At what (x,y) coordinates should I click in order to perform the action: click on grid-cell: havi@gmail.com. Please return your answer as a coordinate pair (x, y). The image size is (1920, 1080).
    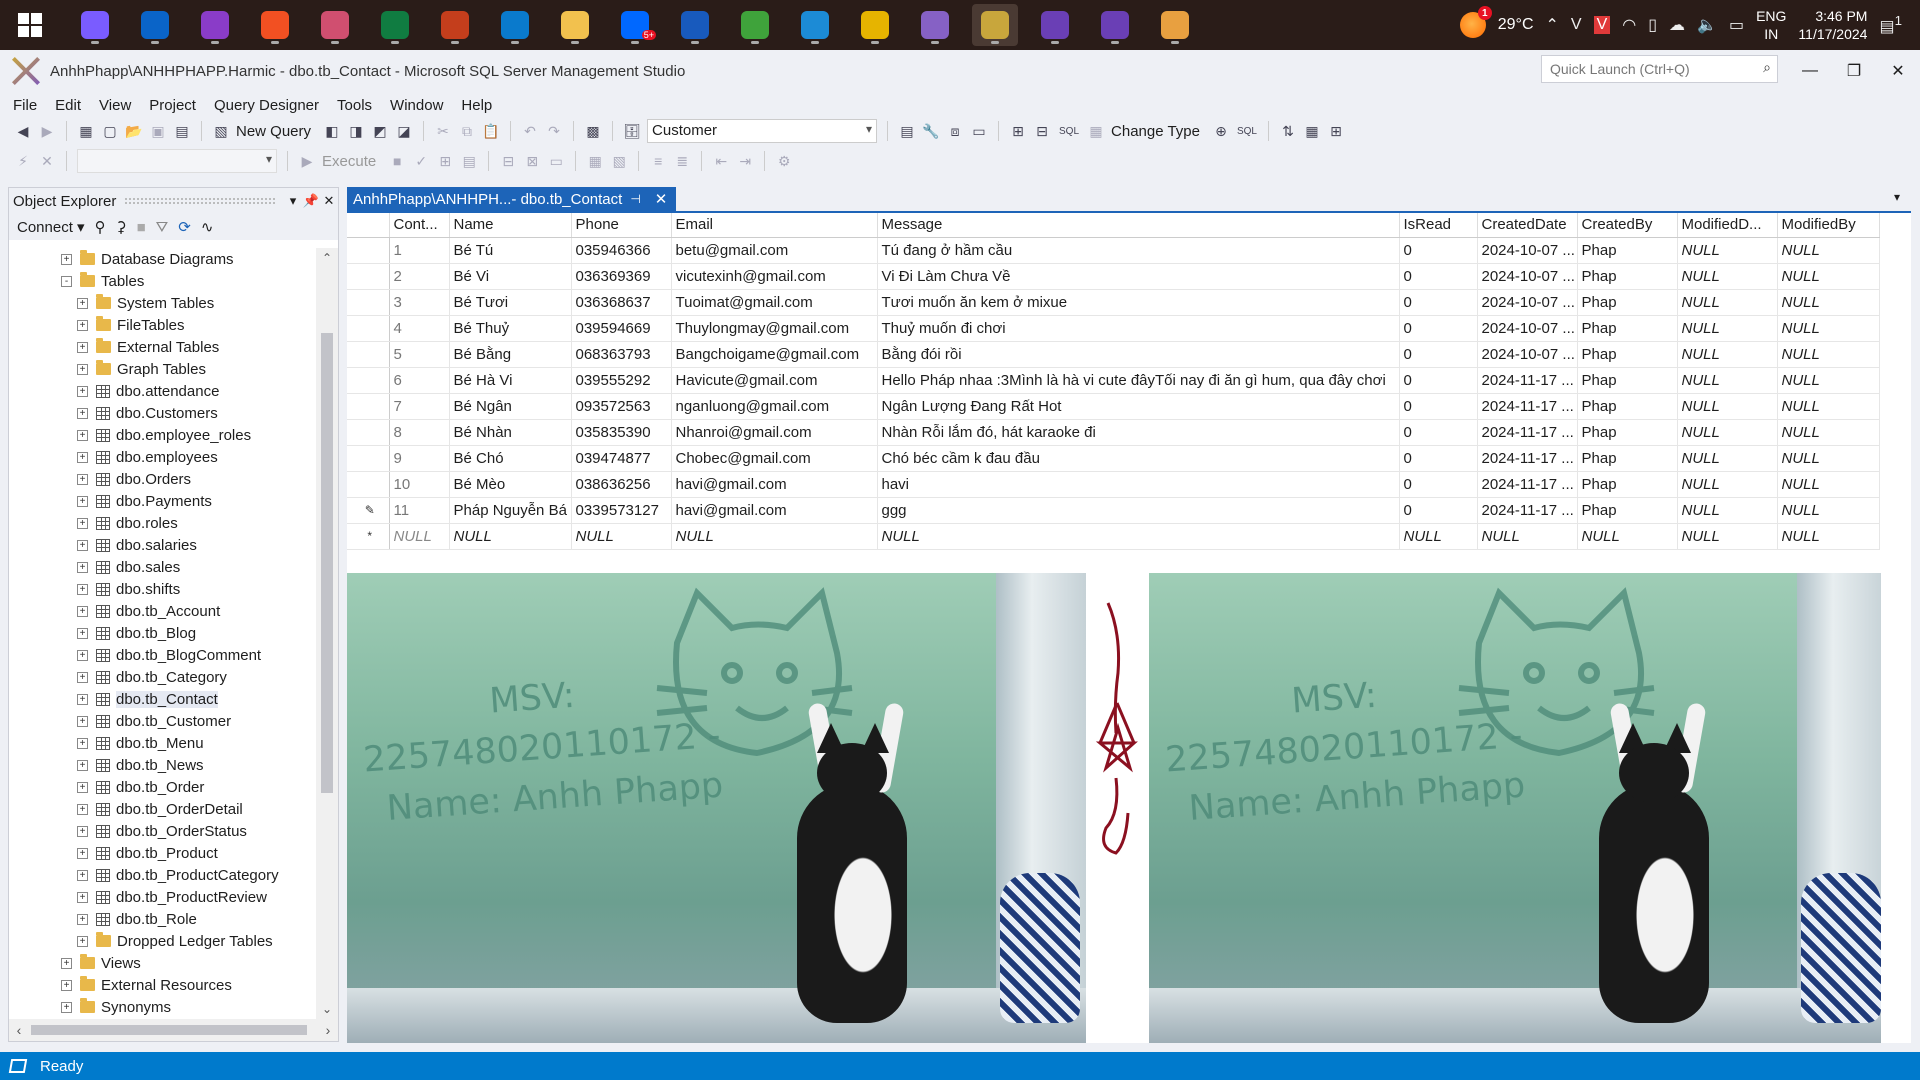
    Looking at the image, I should click on (774, 484).